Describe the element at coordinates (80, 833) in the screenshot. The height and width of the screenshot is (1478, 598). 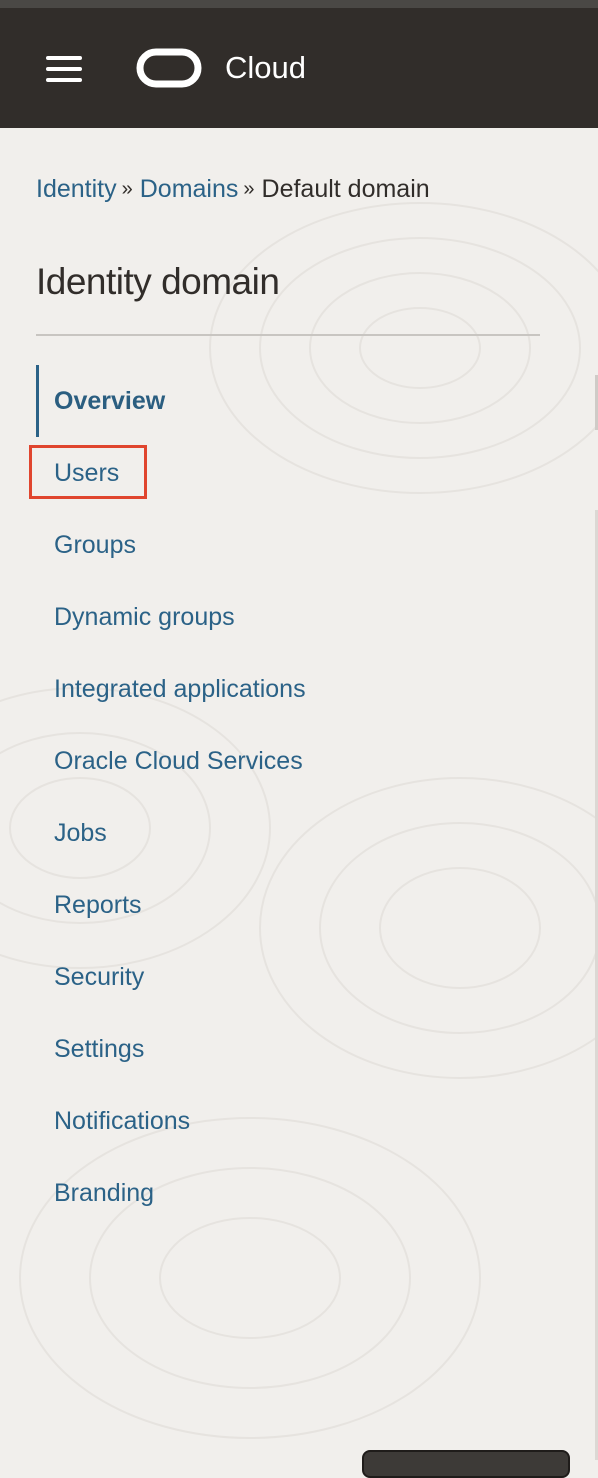
I see `nav-item-label: Jobs` at that location.